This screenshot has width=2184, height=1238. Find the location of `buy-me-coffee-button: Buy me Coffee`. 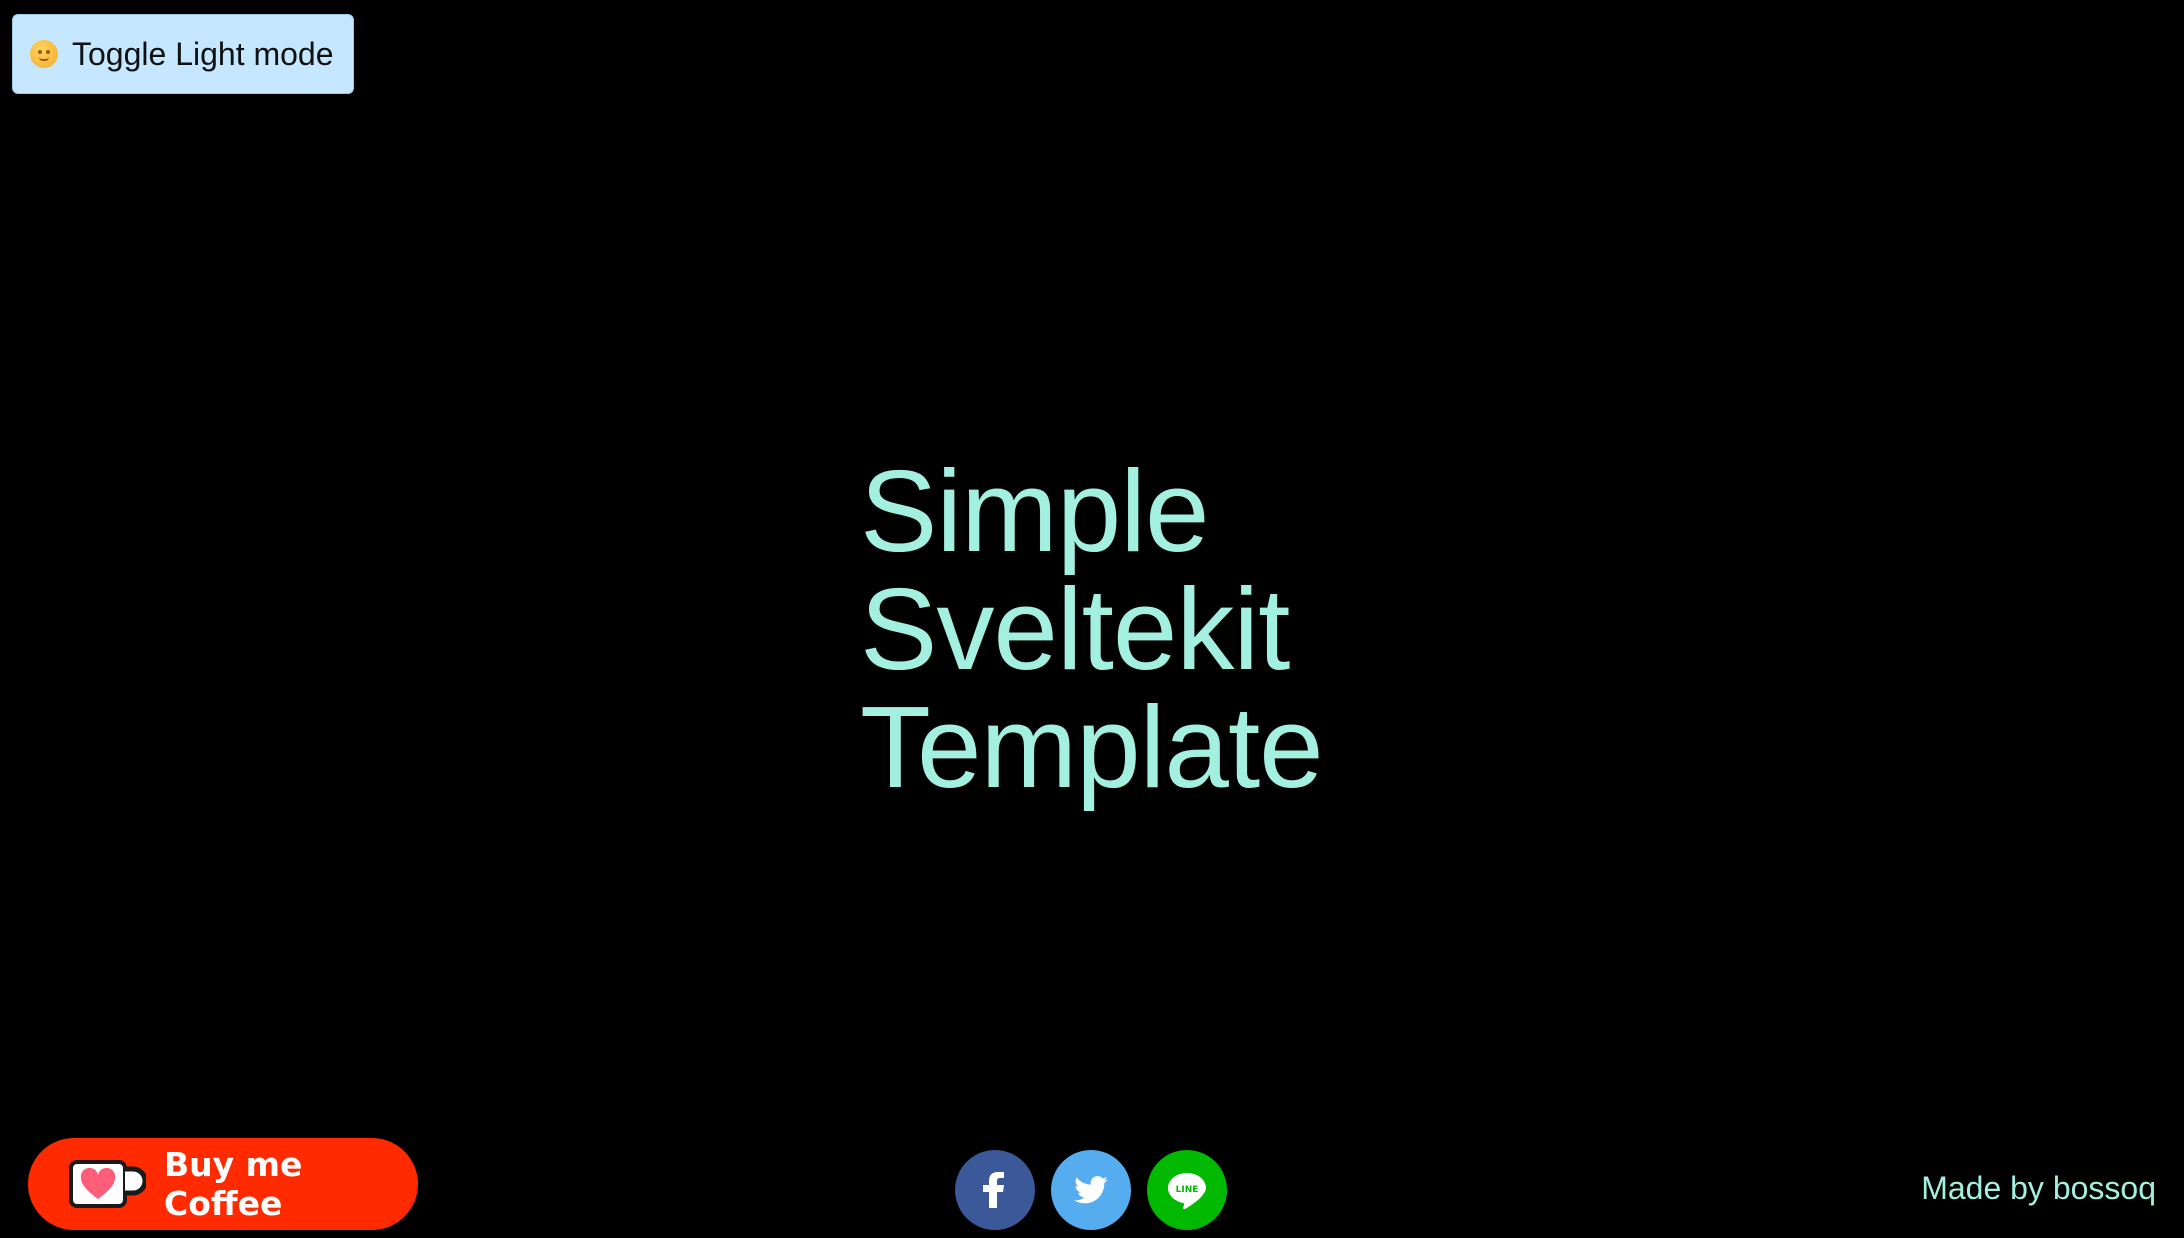

buy-me-coffee-button: Buy me Coffee is located at coordinates (223, 1184).